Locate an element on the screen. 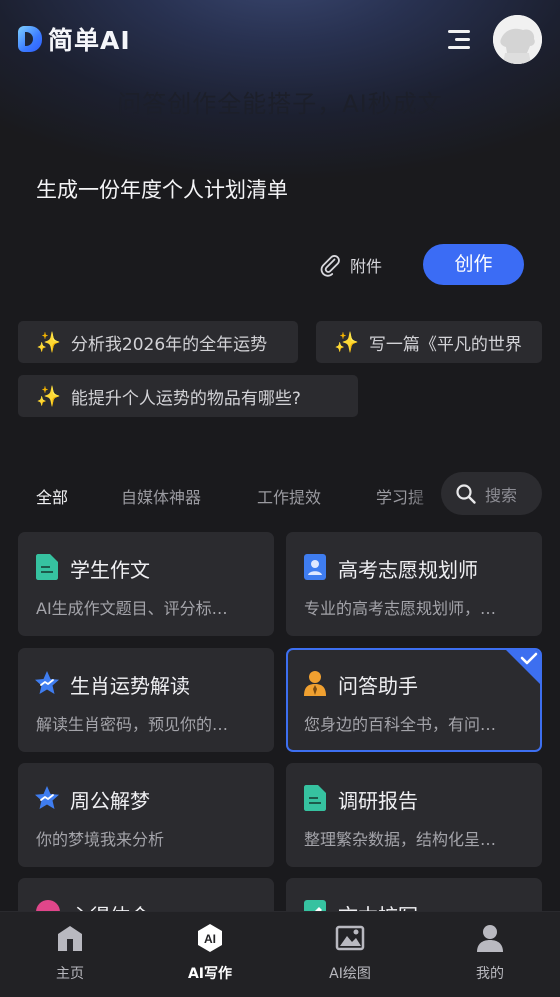 Image resolution: width=560 pixels, height=997 pixels. card-dream-interpretation: 周公解梦 你的梦境我来分析 is located at coordinates (146, 815).